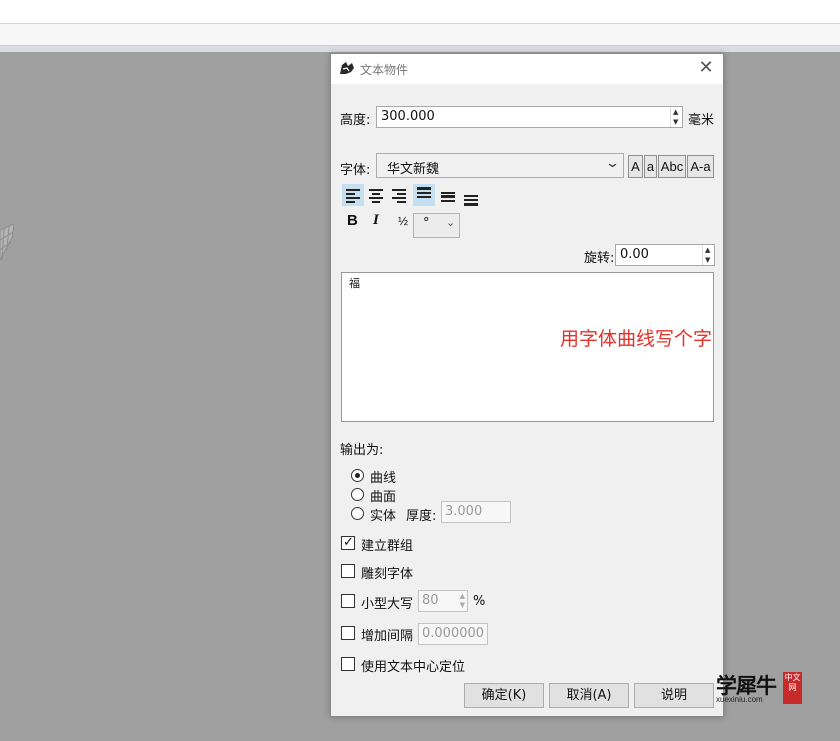 Image resolution: width=840 pixels, height=741 pixels. What do you see at coordinates (413, 667) in the screenshot?
I see `center-label: 使用文本中心定位` at bounding box center [413, 667].